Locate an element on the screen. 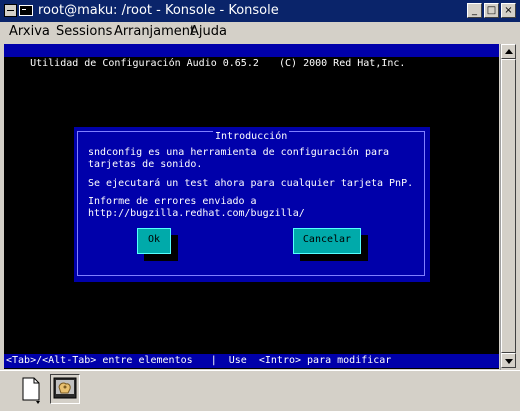  dialog-text-line: http://bugzilla.redhat.com/bugzilla/ is located at coordinates (196, 213).